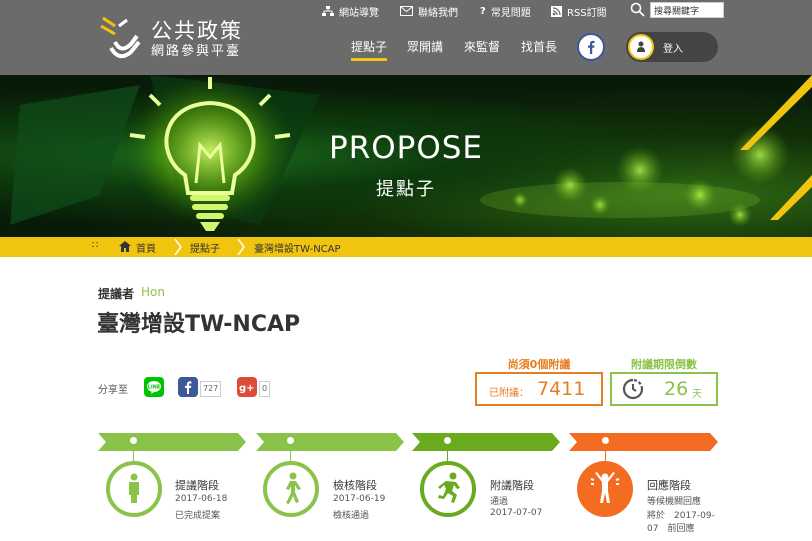 The image size is (812, 541). I want to click on util-link-contact: 聯絡我們, so click(429, 11).